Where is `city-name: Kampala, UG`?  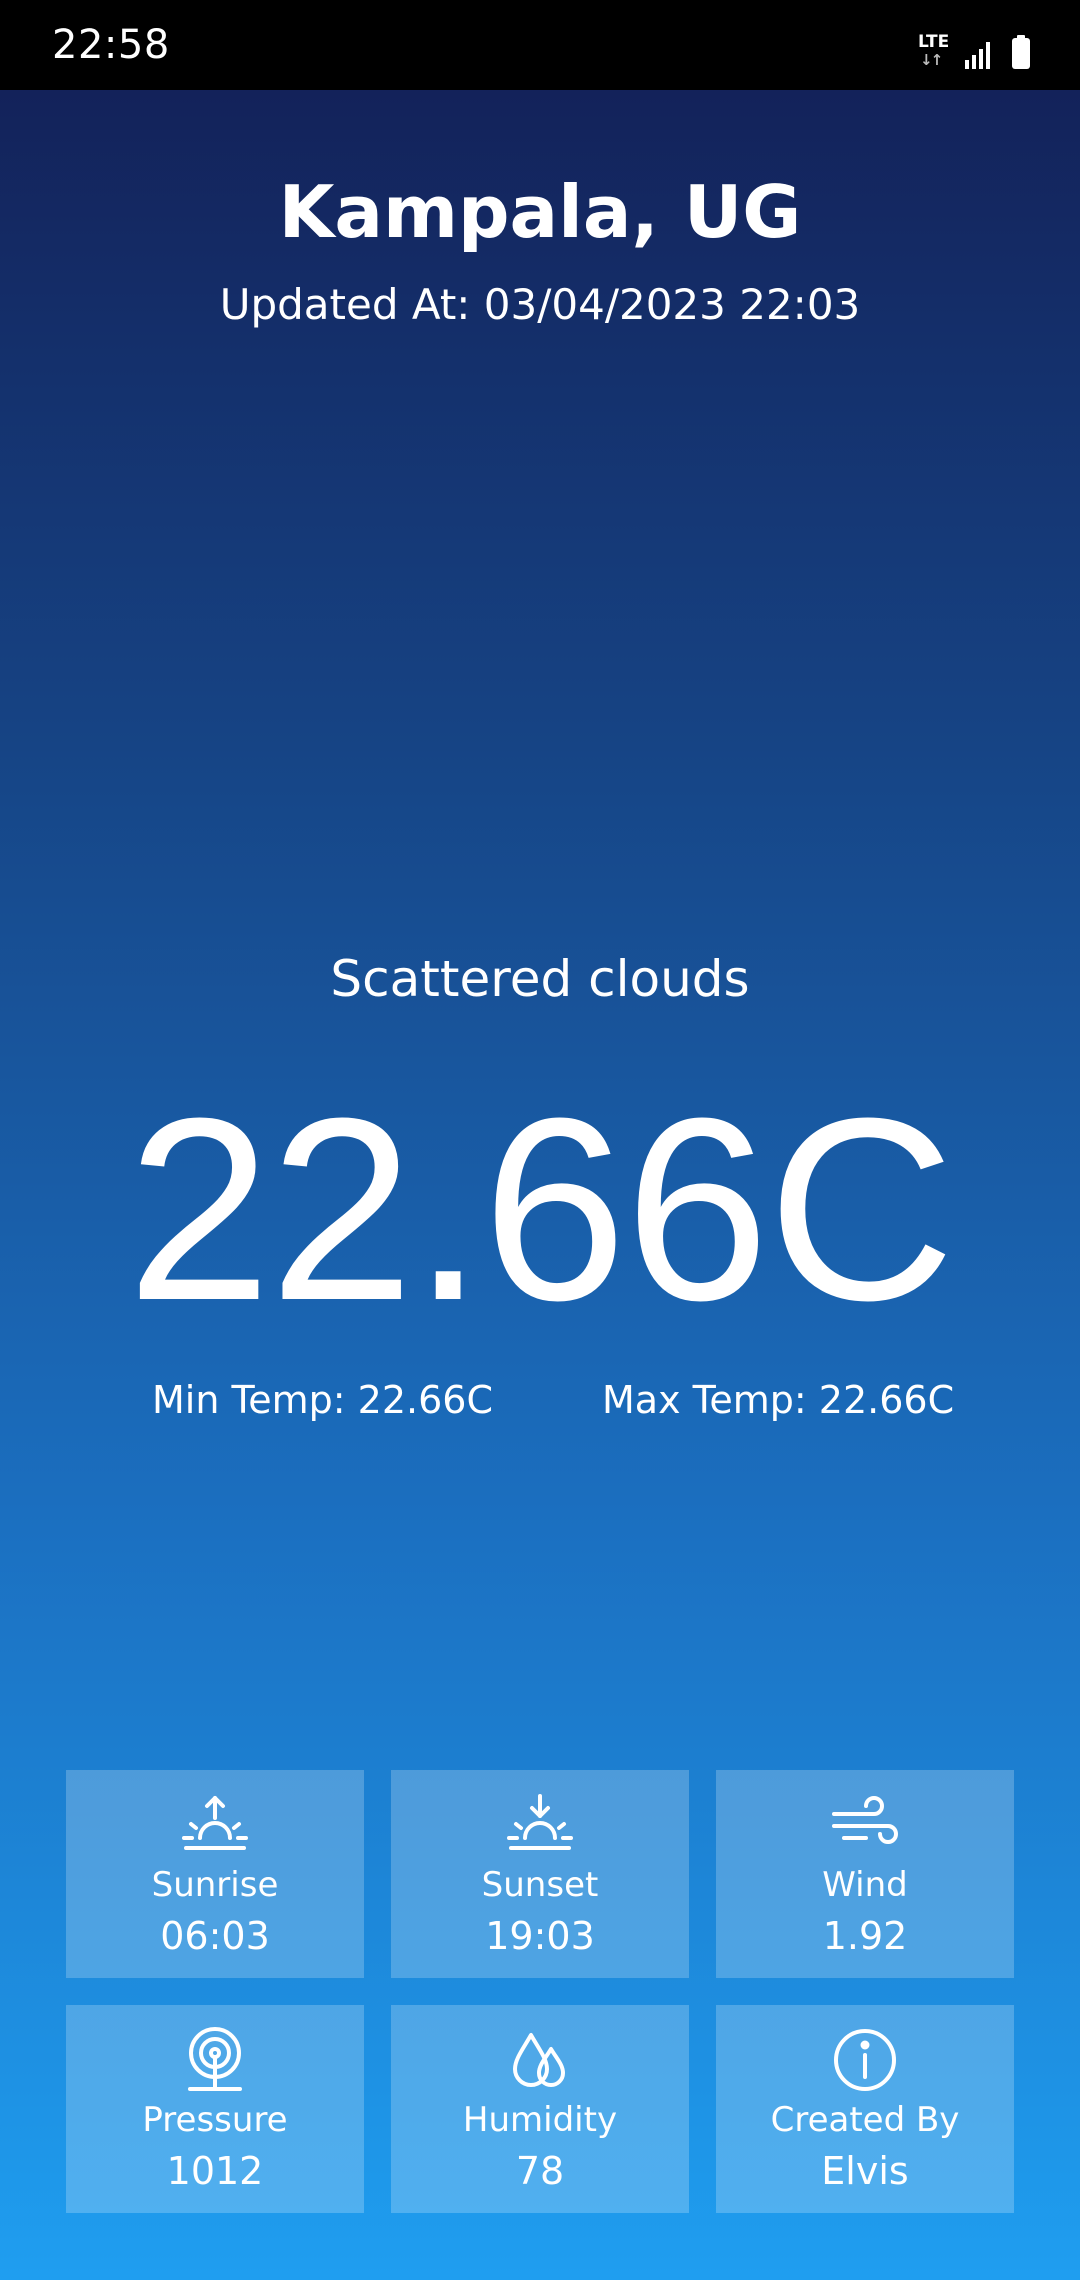
city-name: Kampala, UG is located at coordinates (540, 212).